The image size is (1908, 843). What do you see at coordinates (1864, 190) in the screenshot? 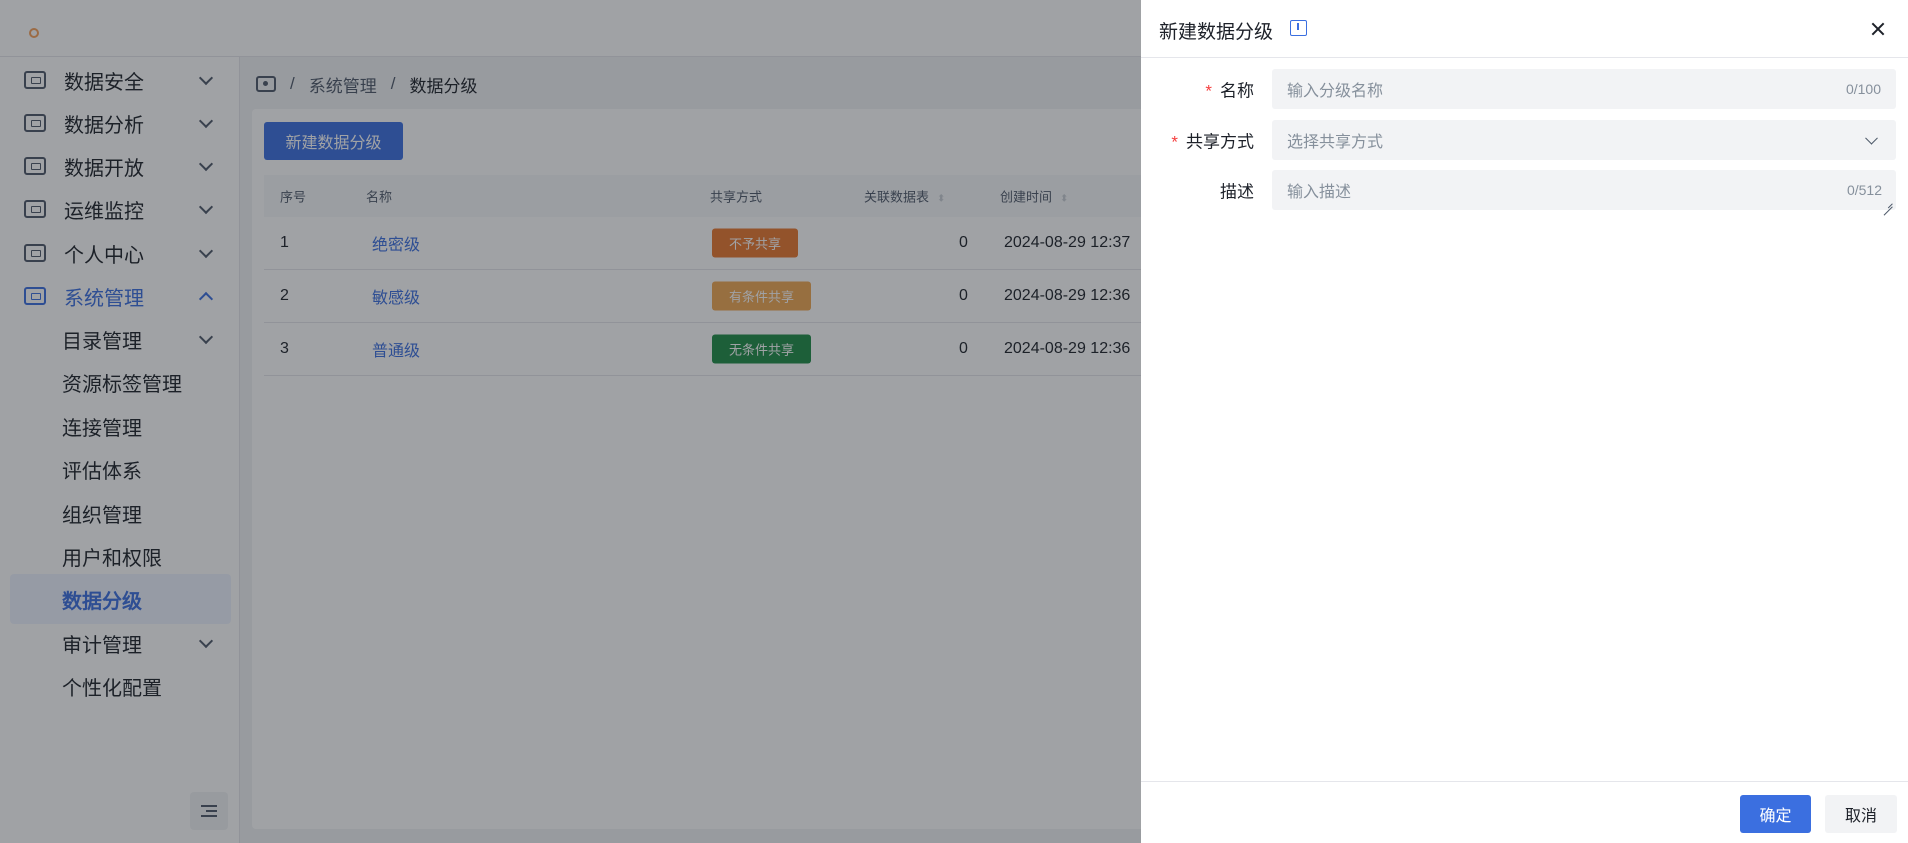
I see `desc-char-count: 0/512` at bounding box center [1864, 190].